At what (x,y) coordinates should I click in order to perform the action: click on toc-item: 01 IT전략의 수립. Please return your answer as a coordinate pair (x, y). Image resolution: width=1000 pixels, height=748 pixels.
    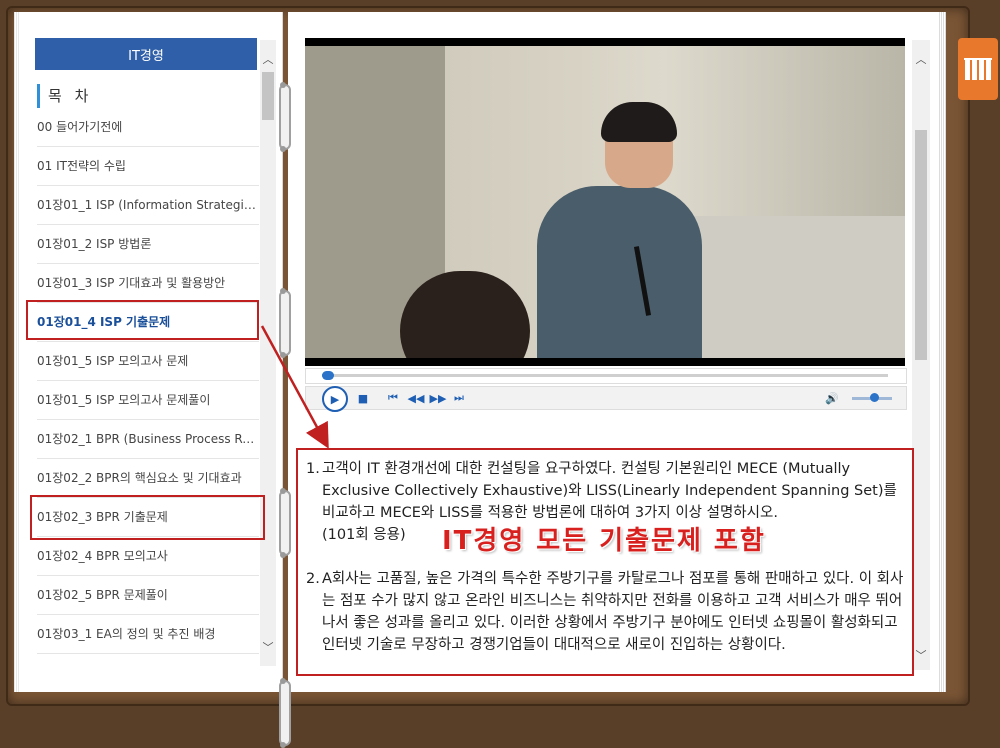
    Looking at the image, I should click on (148, 166).